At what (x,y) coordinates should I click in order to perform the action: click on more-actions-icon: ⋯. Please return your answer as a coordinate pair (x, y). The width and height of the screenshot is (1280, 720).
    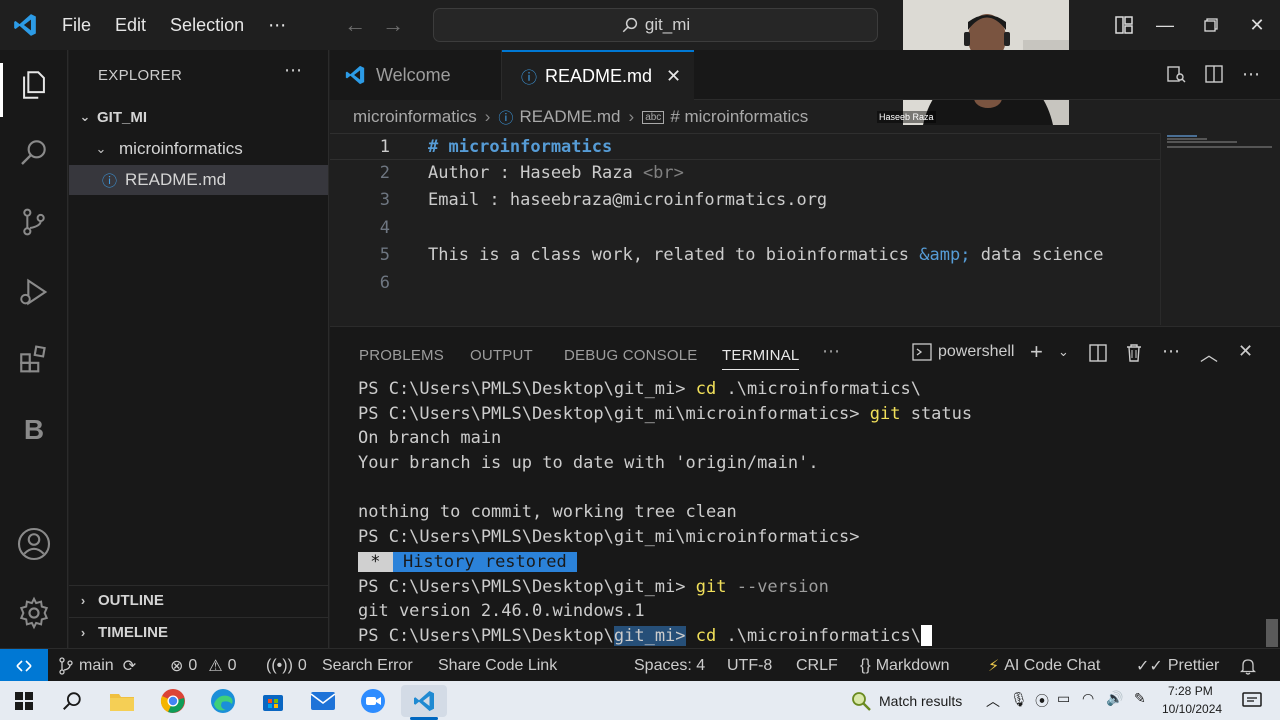
    Looking at the image, I should click on (1251, 76).